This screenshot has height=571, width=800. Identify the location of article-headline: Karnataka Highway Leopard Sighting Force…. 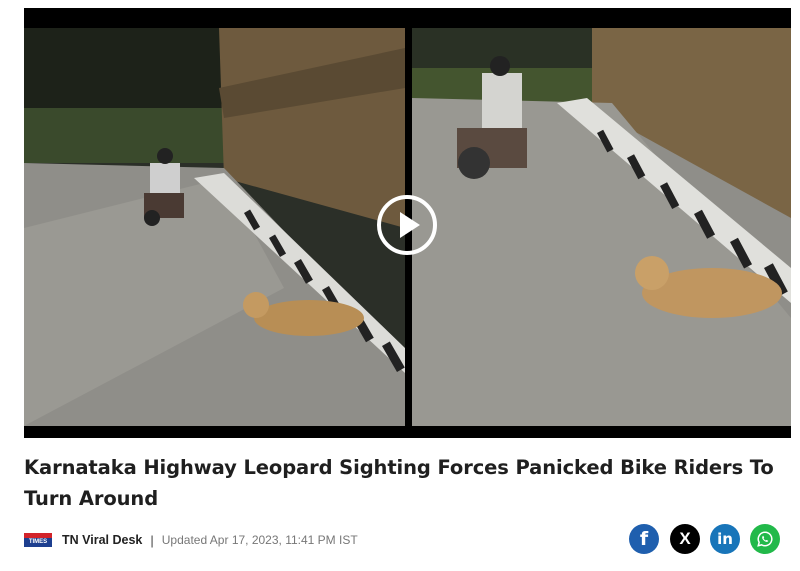
(399, 483).